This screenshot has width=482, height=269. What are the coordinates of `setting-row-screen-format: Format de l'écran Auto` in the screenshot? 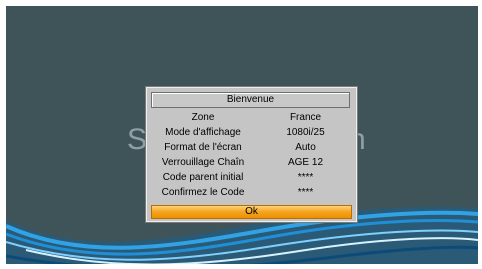 It's located at (251, 147).